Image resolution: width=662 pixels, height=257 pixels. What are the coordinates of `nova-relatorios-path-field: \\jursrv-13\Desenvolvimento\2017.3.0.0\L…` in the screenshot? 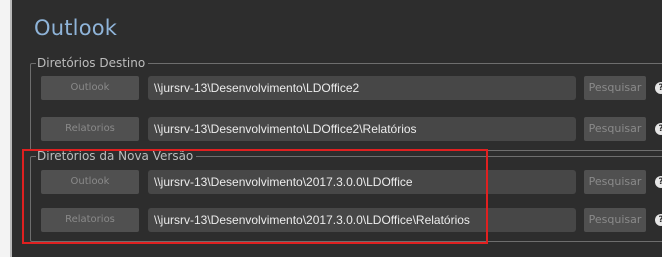 It's located at (362, 220).